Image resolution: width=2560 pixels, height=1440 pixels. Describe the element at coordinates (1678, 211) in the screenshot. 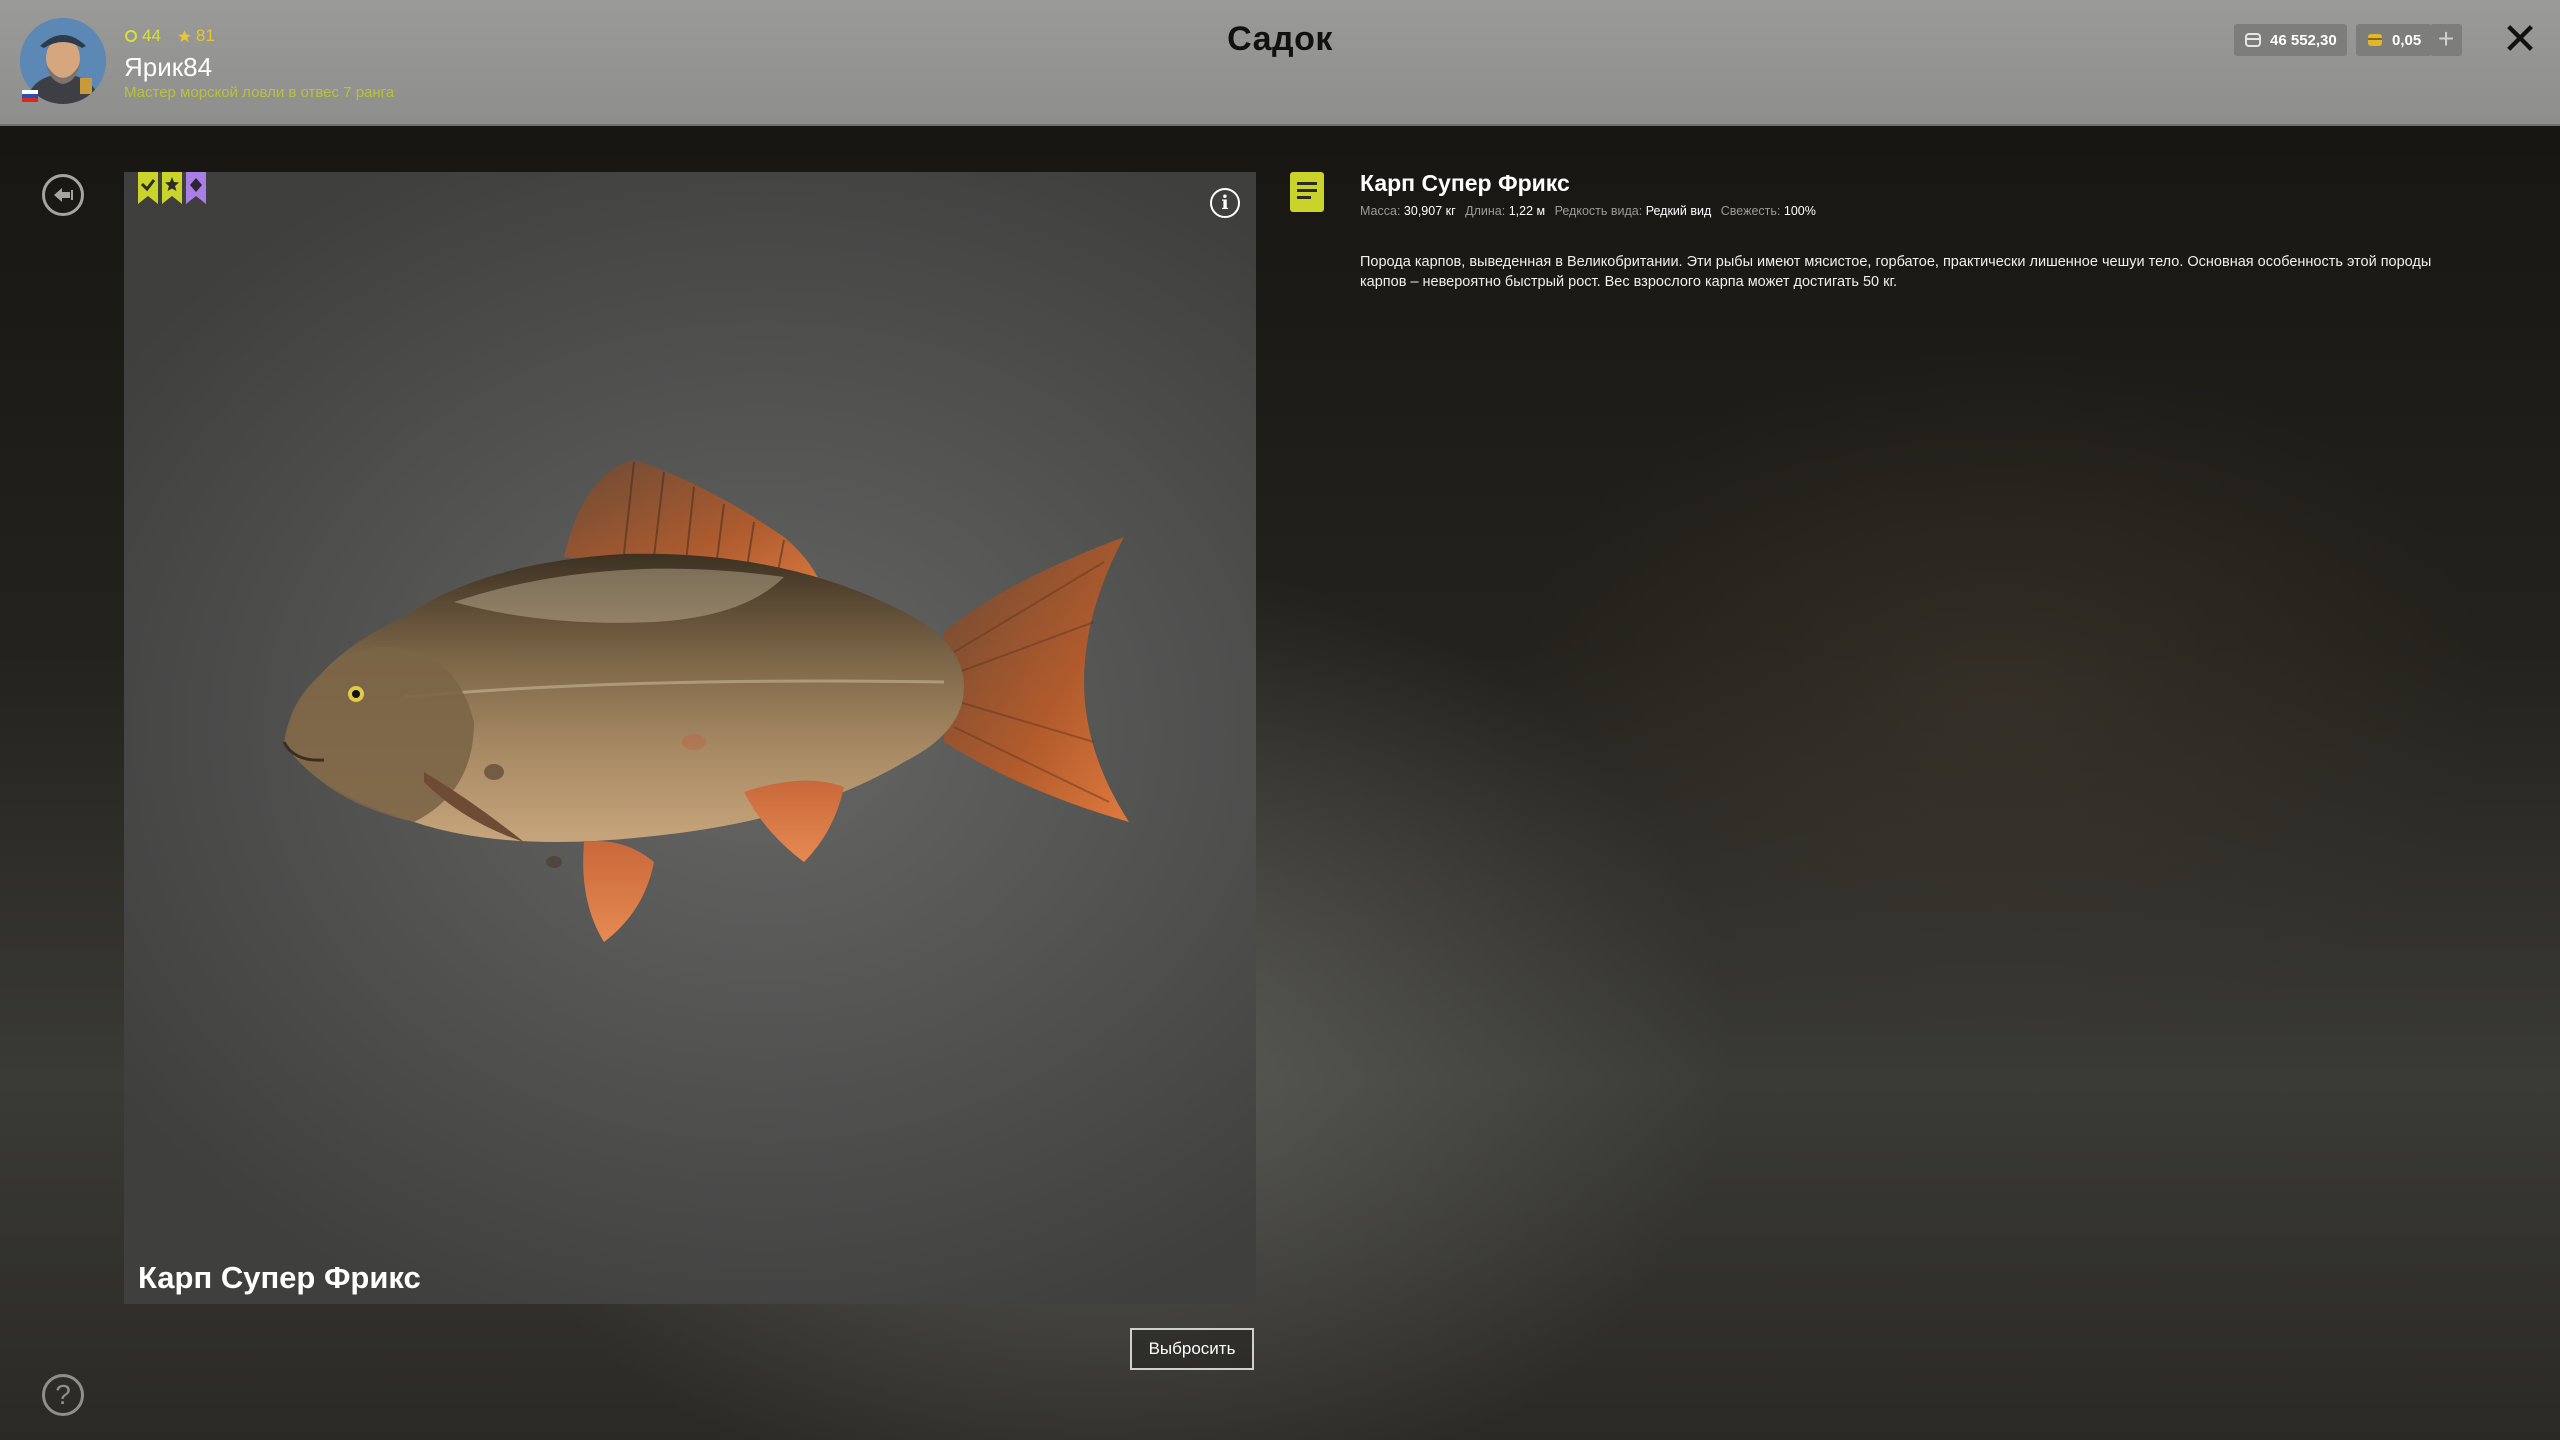

I see `rarity-value: Редкий вид` at that location.